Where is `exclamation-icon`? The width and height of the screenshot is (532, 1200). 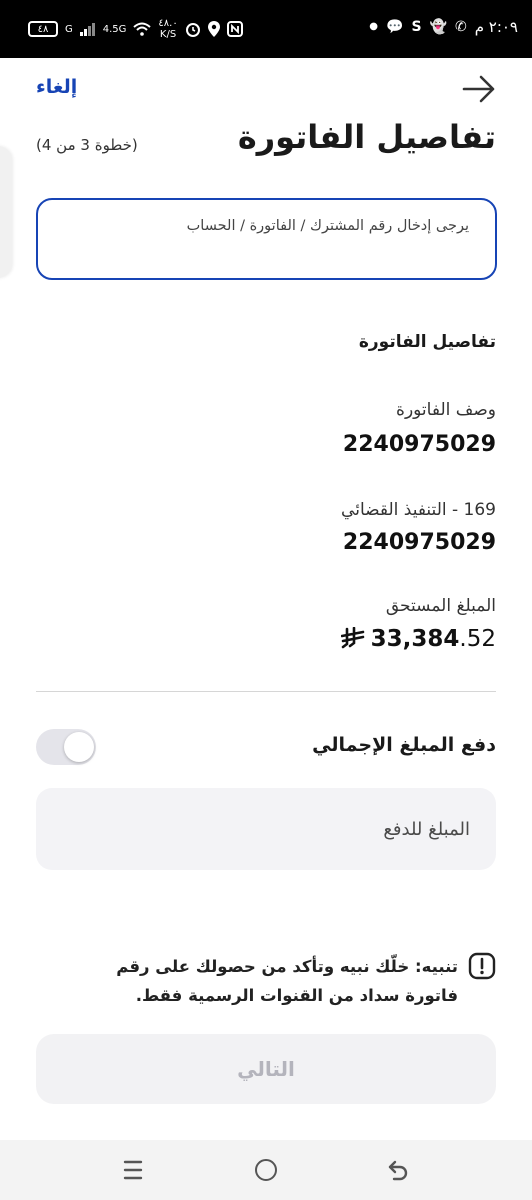
exclamation-icon is located at coordinates (482, 966).